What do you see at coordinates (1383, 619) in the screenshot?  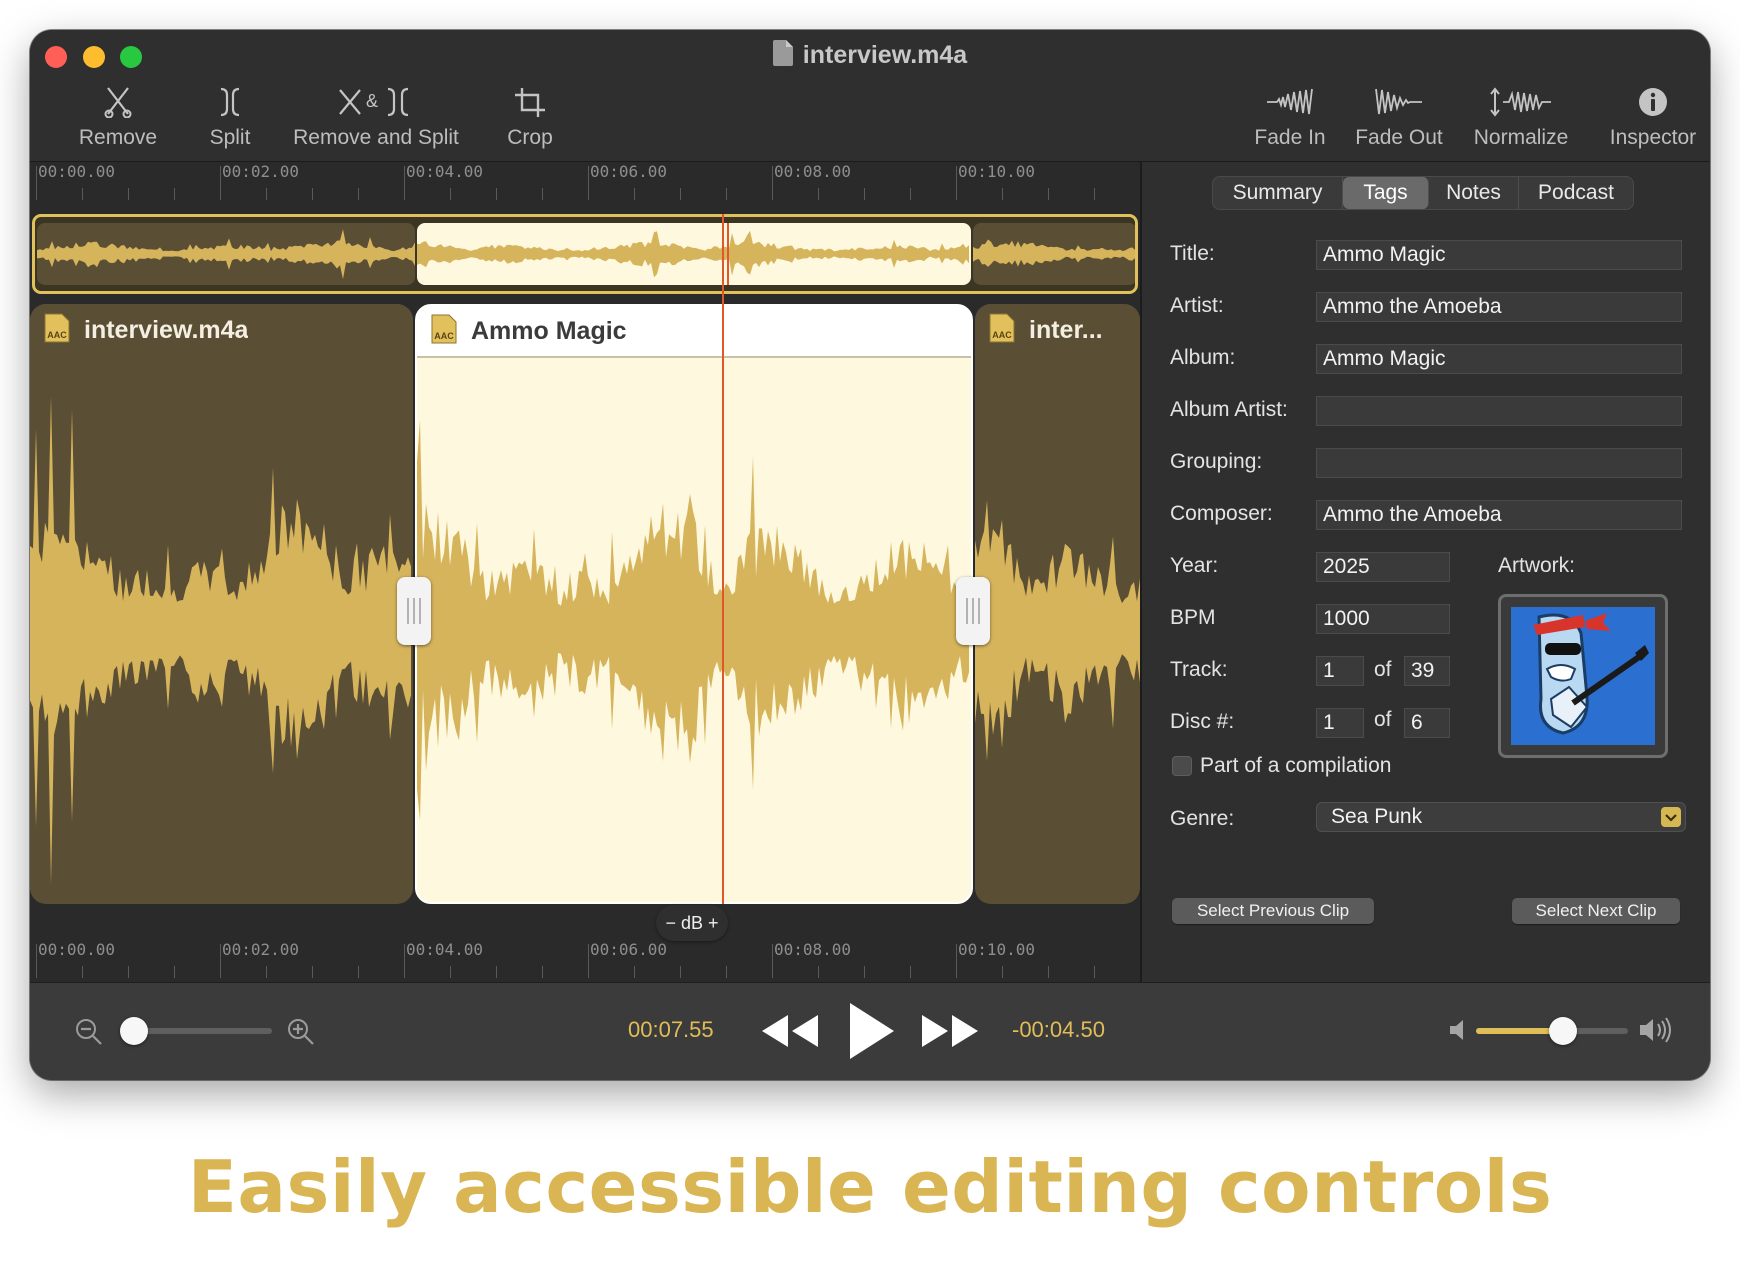 I see `bpm-field: 1000` at bounding box center [1383, 619].